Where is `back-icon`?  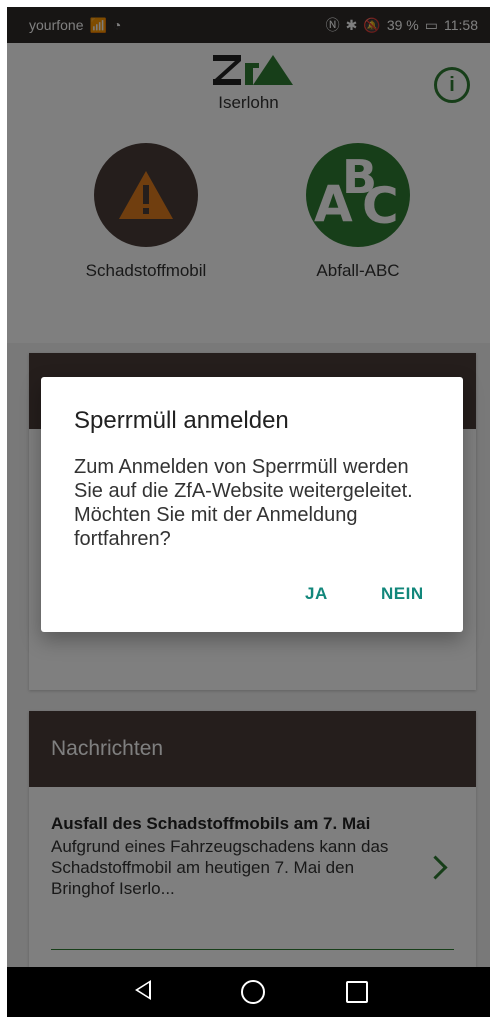
back-icon is located at coordinates (143, 990).